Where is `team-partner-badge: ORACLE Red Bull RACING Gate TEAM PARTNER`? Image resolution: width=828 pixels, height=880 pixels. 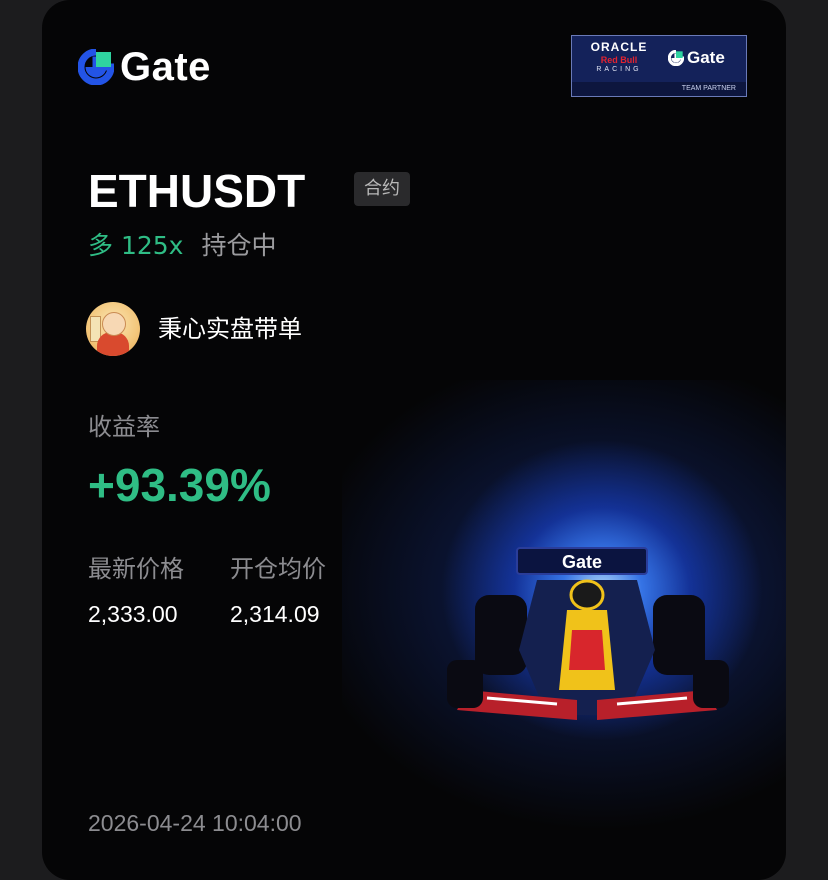 team-partner-badge: ORACLE Red Bull RACING Gate TEAM PARTNER is located at coordinates (659, 66).